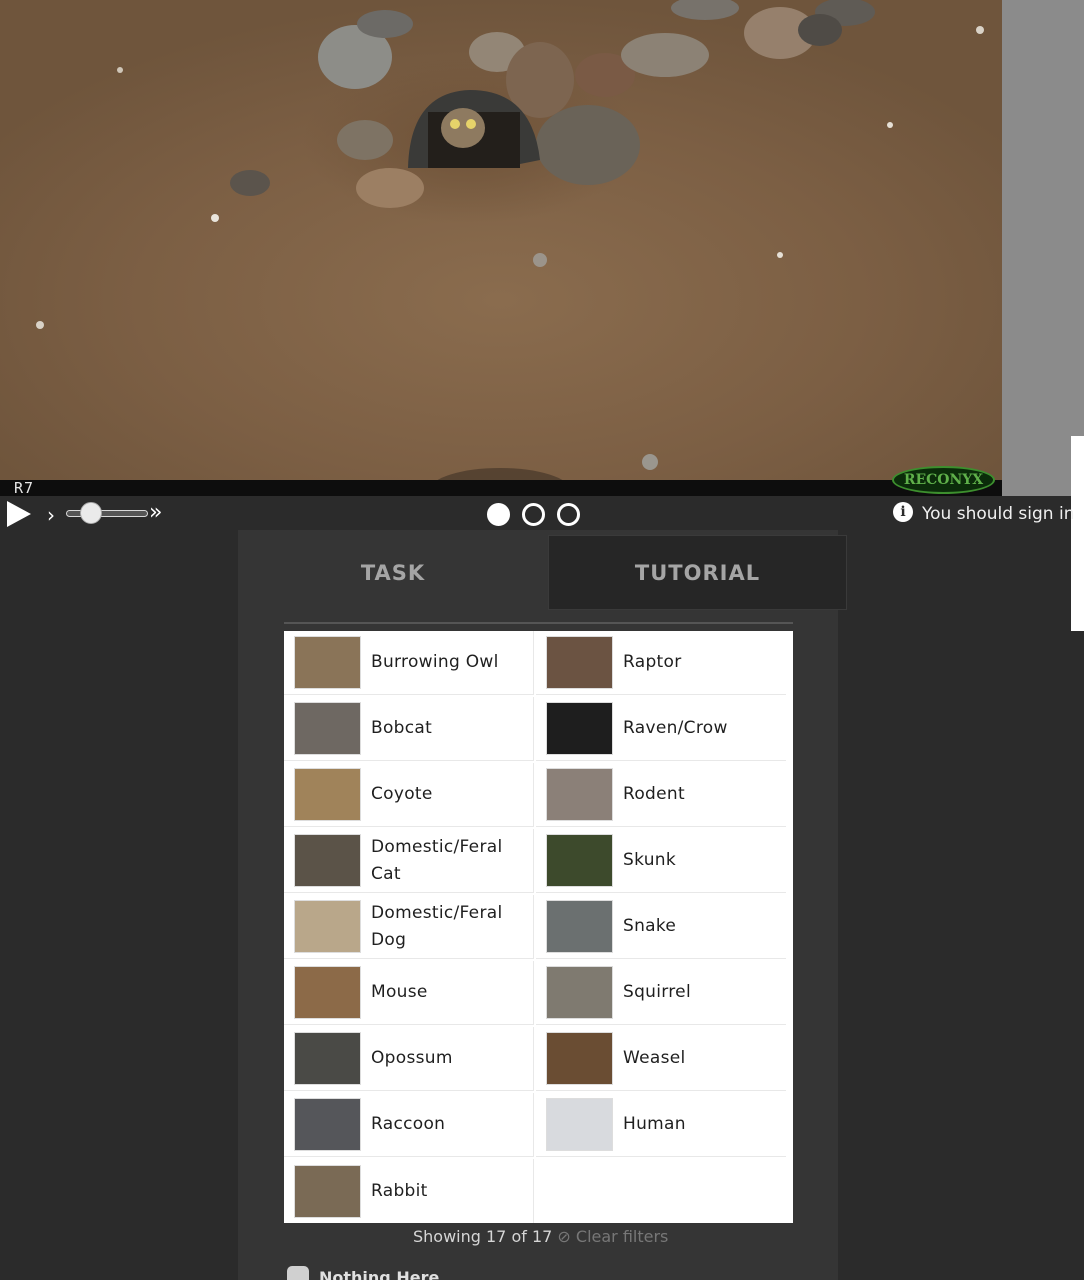 This screenshot has width=1084, height=1280. Describe the element at coordinates (399, 1190) in the screenshot. I see `choice-label: Rabbit` at that location.